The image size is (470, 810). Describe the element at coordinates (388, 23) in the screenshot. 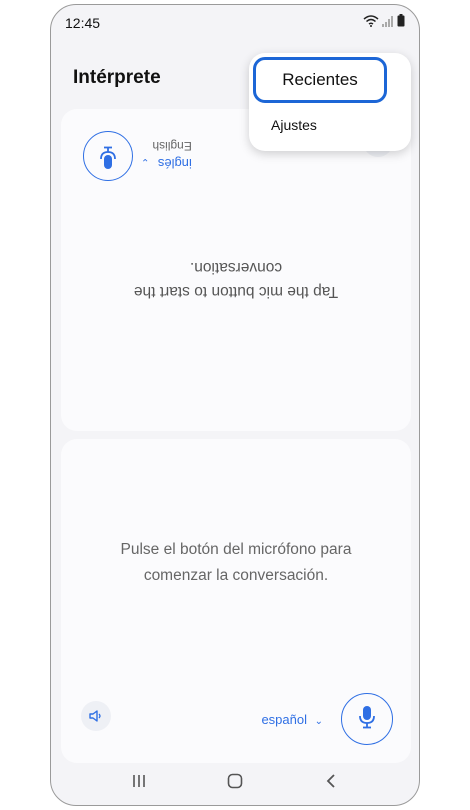

I see `signal-icon` at that location.